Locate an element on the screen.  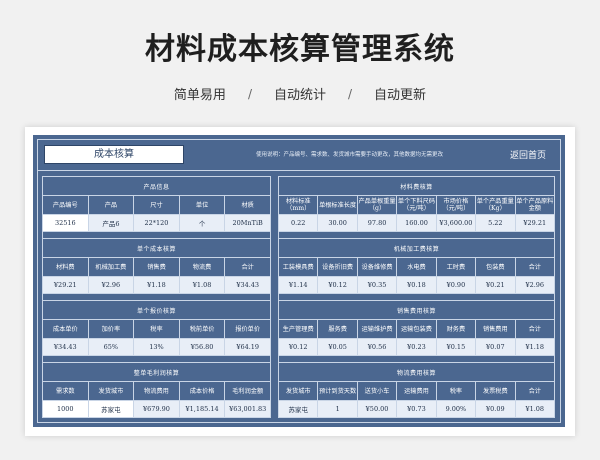
header-cell: 产品 is located at coordinates (111, 205).